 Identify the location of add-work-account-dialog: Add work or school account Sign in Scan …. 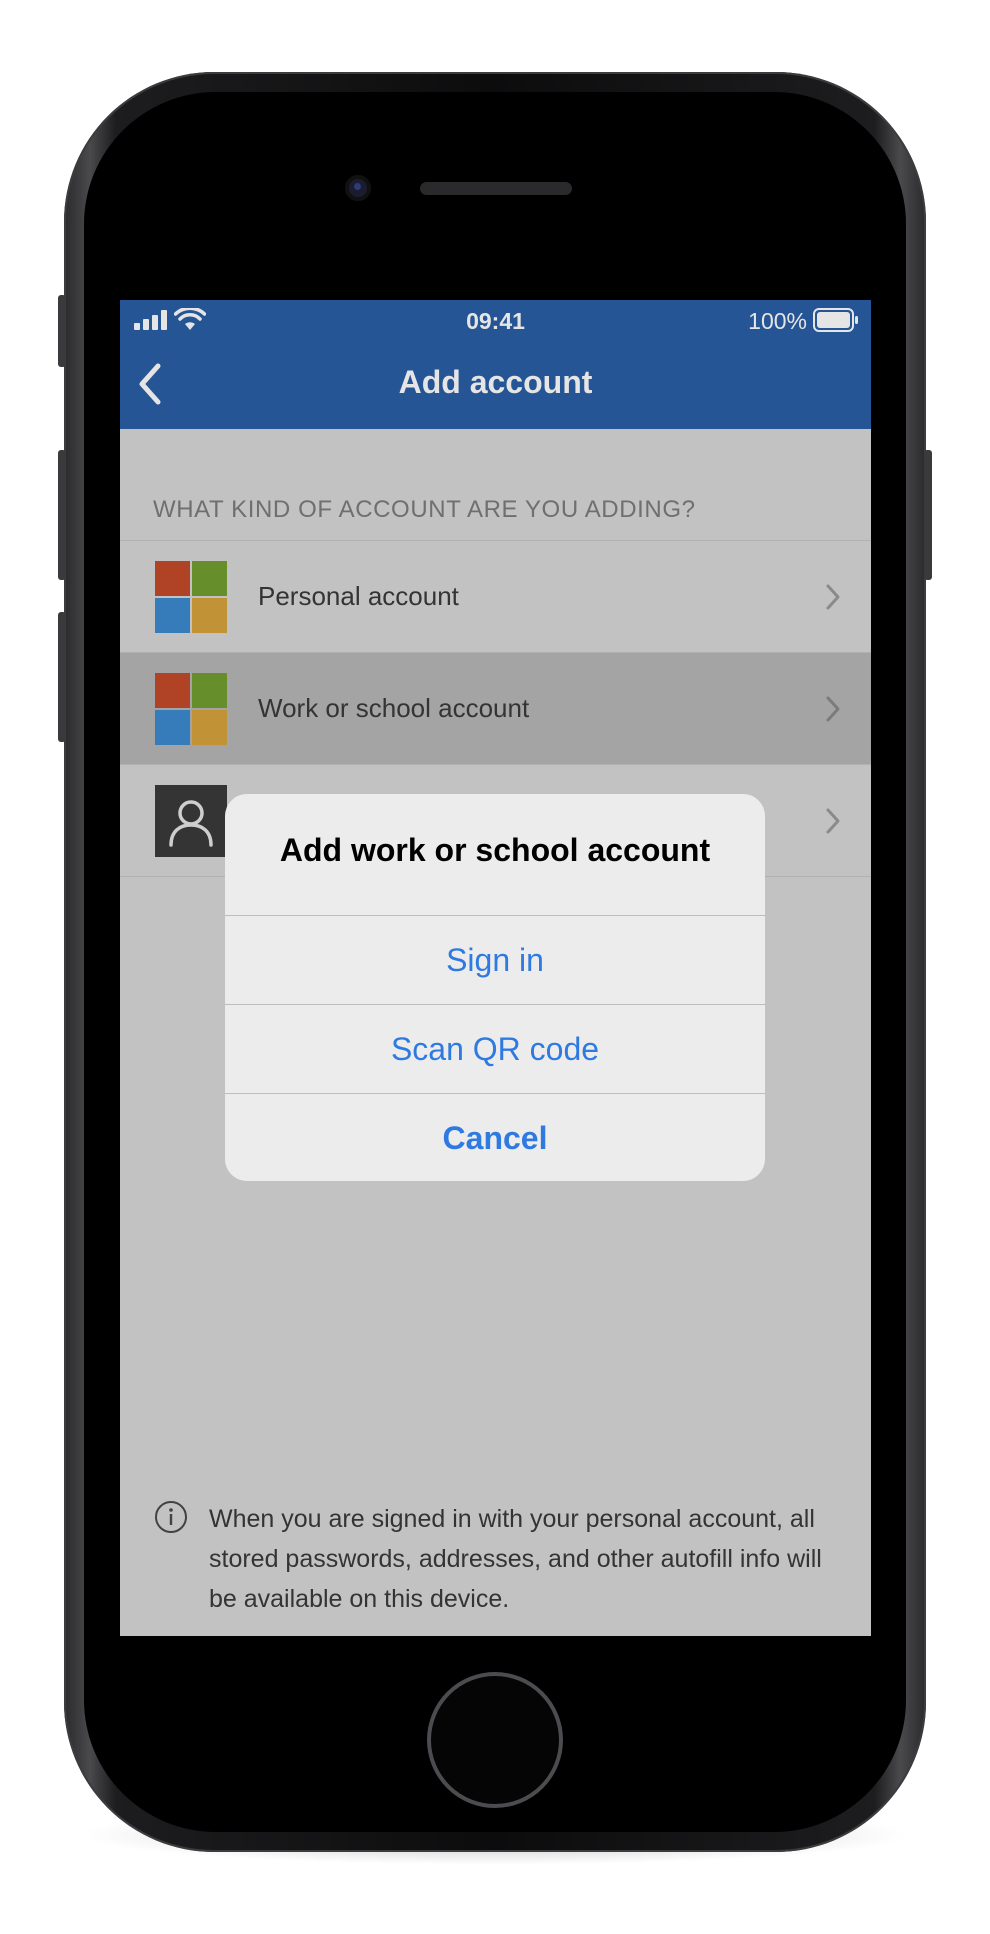
(495, 987).